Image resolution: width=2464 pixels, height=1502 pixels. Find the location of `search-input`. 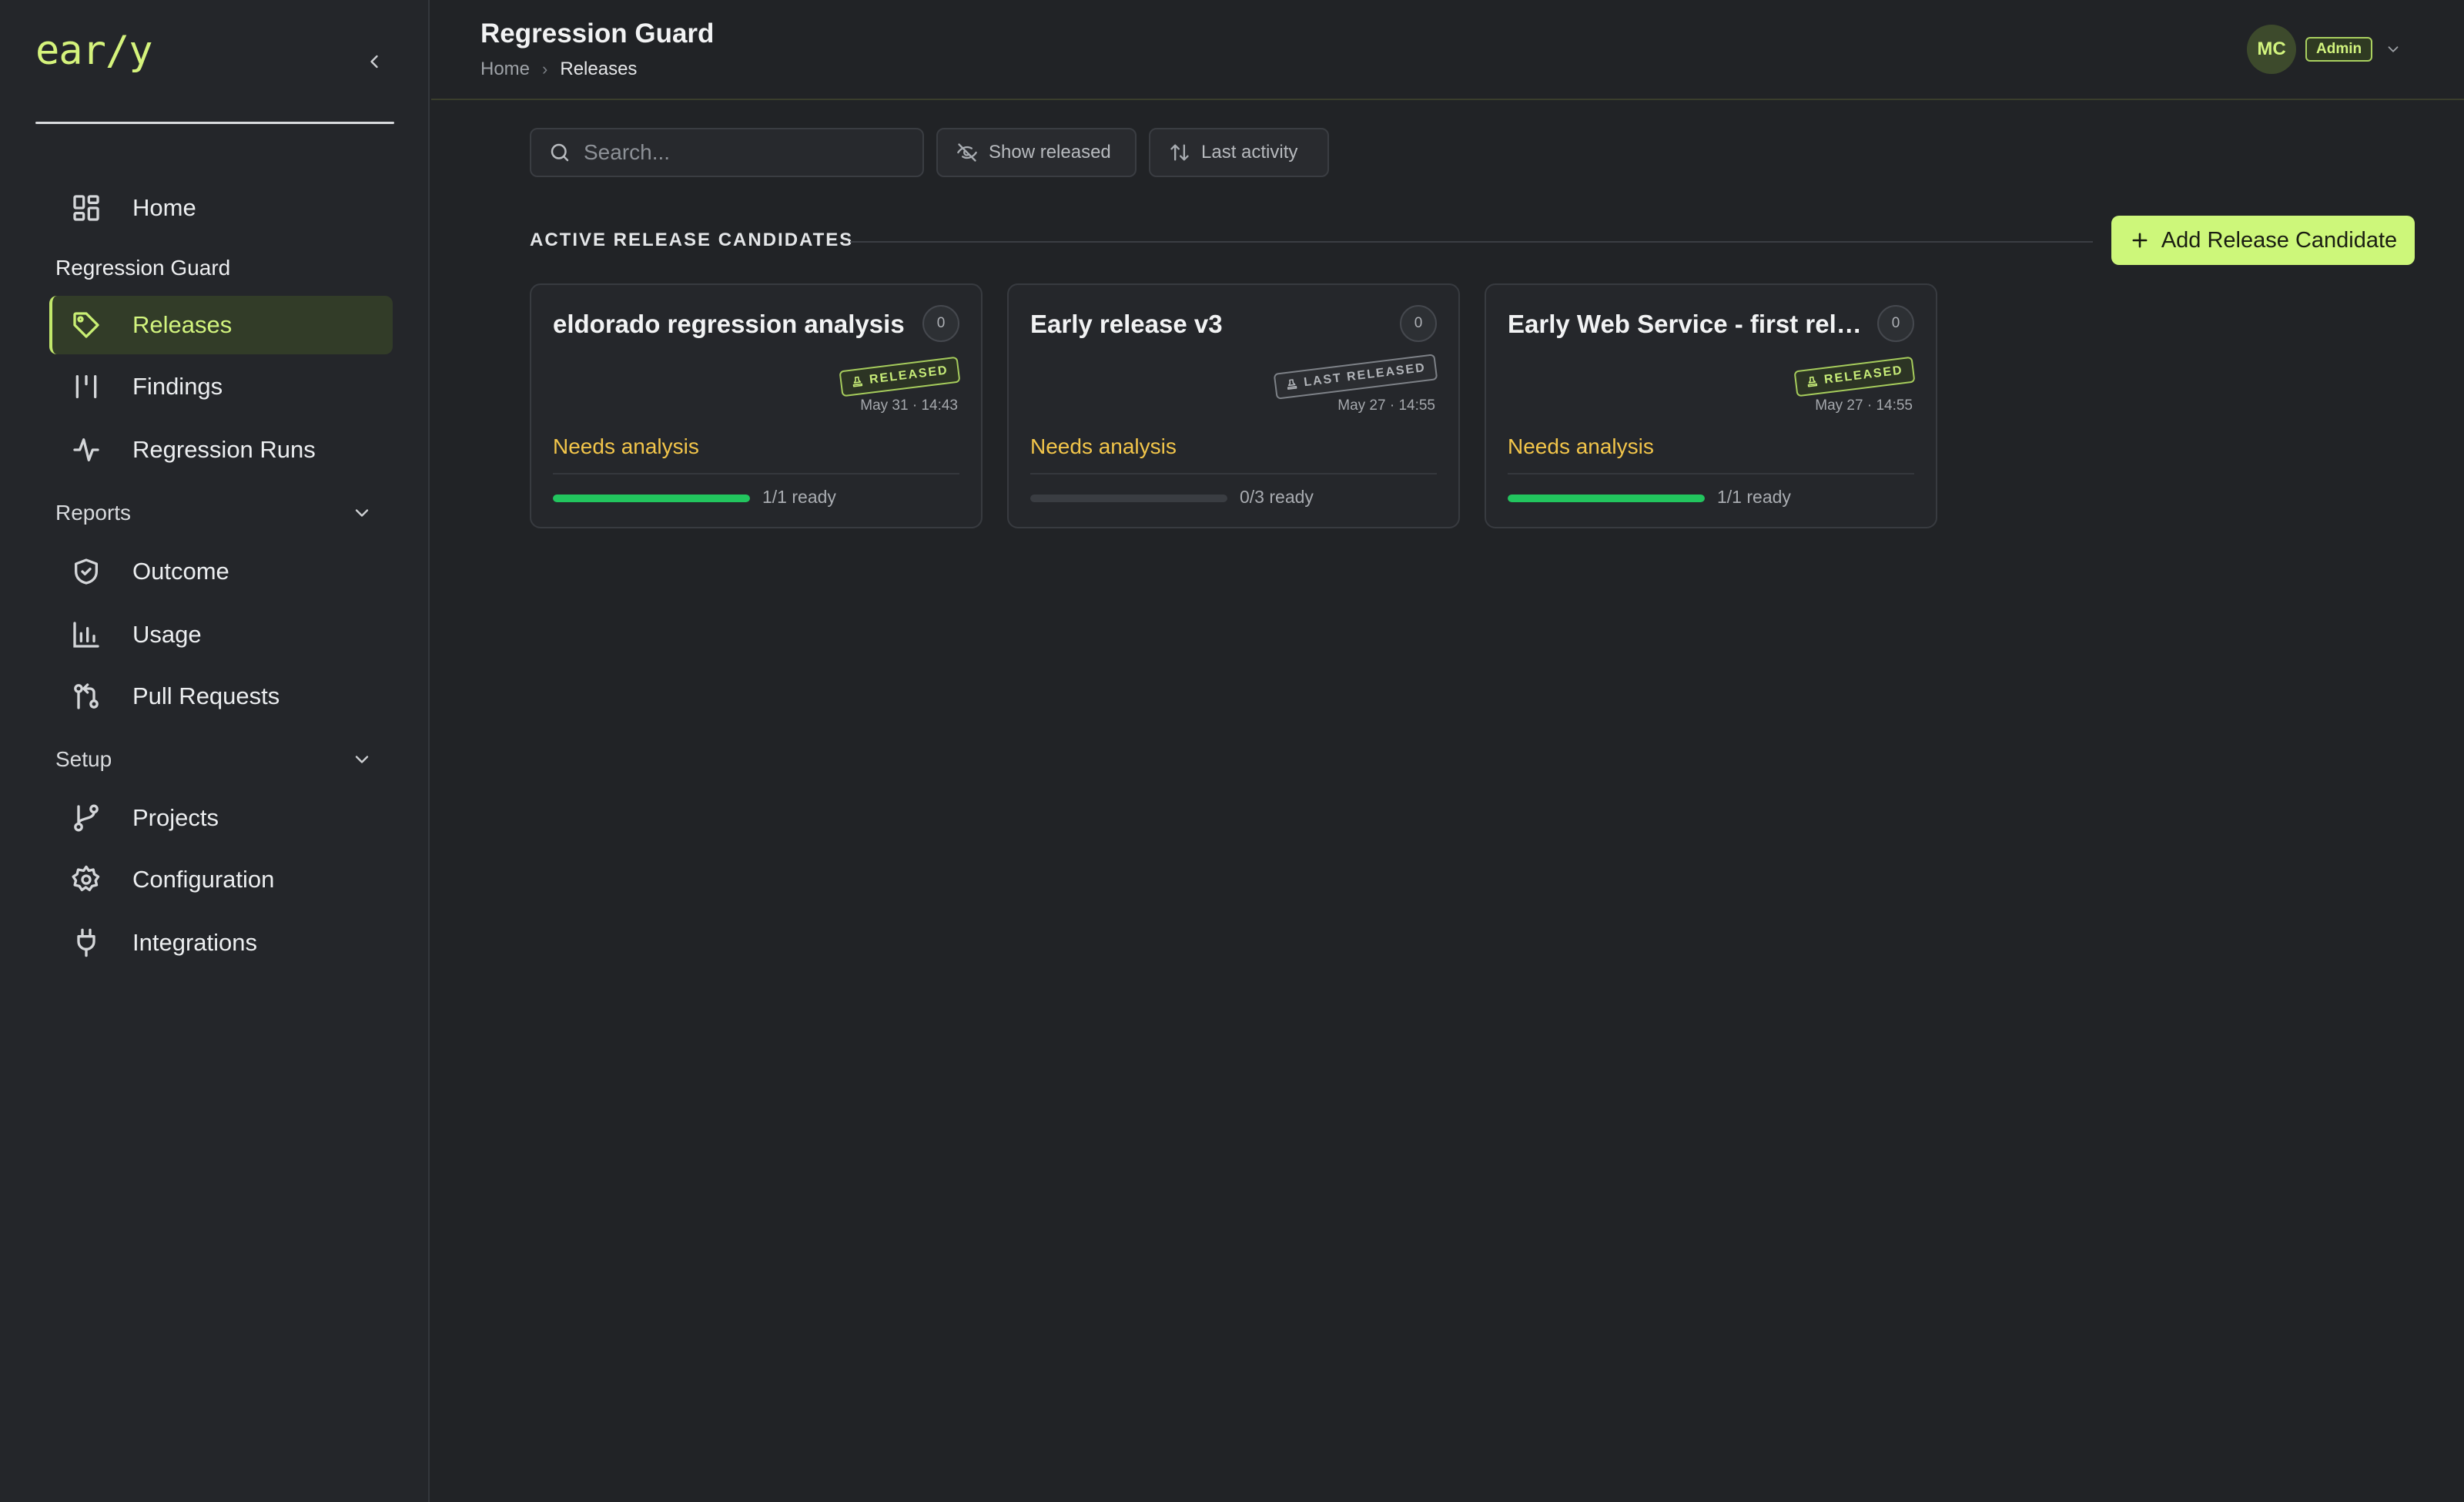

search-input is located at coordinates (738, 152).